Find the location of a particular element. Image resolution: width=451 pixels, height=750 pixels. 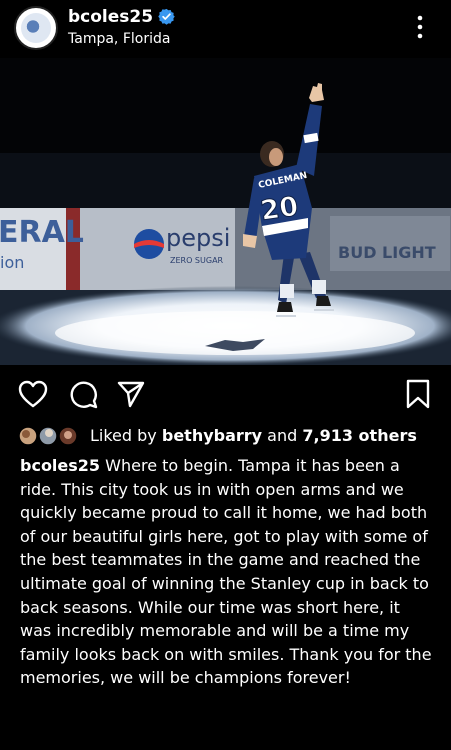

username: bcoles25 is located at coordinates (110, 17).